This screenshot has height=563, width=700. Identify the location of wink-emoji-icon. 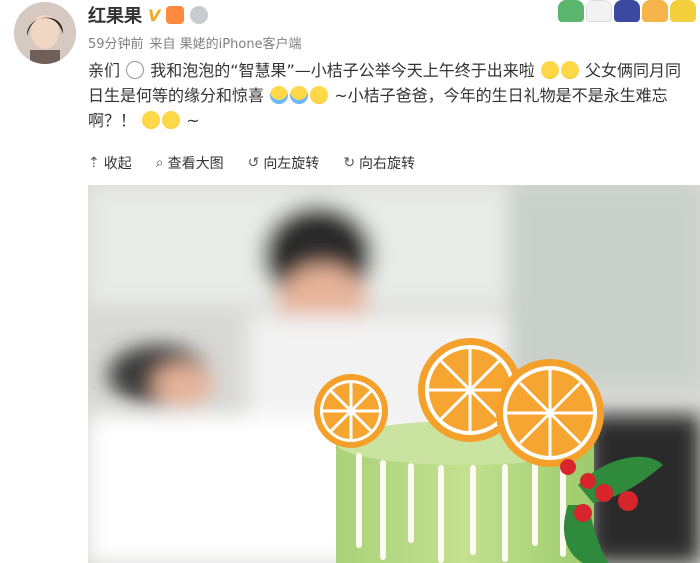
(171, 120).